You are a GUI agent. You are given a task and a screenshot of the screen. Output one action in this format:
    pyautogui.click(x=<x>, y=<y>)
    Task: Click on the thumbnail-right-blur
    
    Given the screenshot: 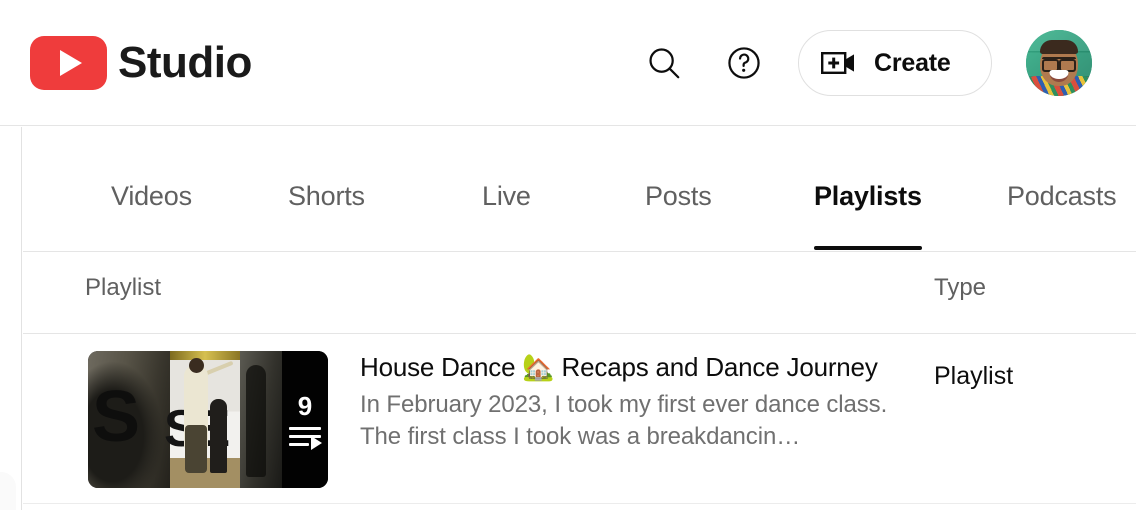 What is the action you would take?
    pyautogui.click(x=261, y=419)
    